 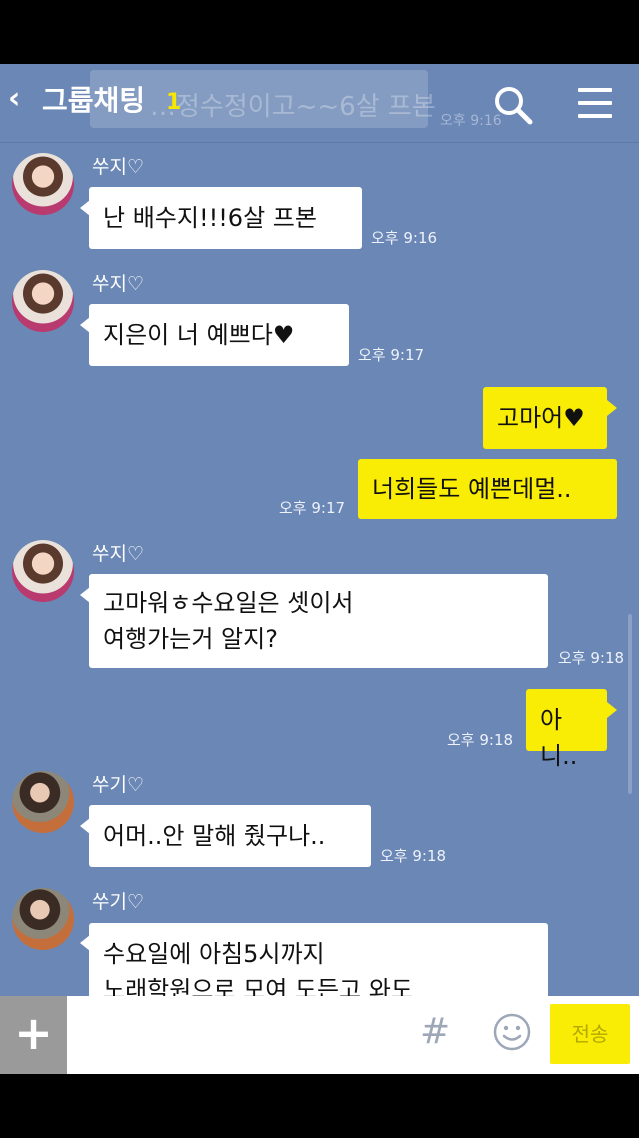 I want to click on status-bar-area, so click(x=319, y=32).